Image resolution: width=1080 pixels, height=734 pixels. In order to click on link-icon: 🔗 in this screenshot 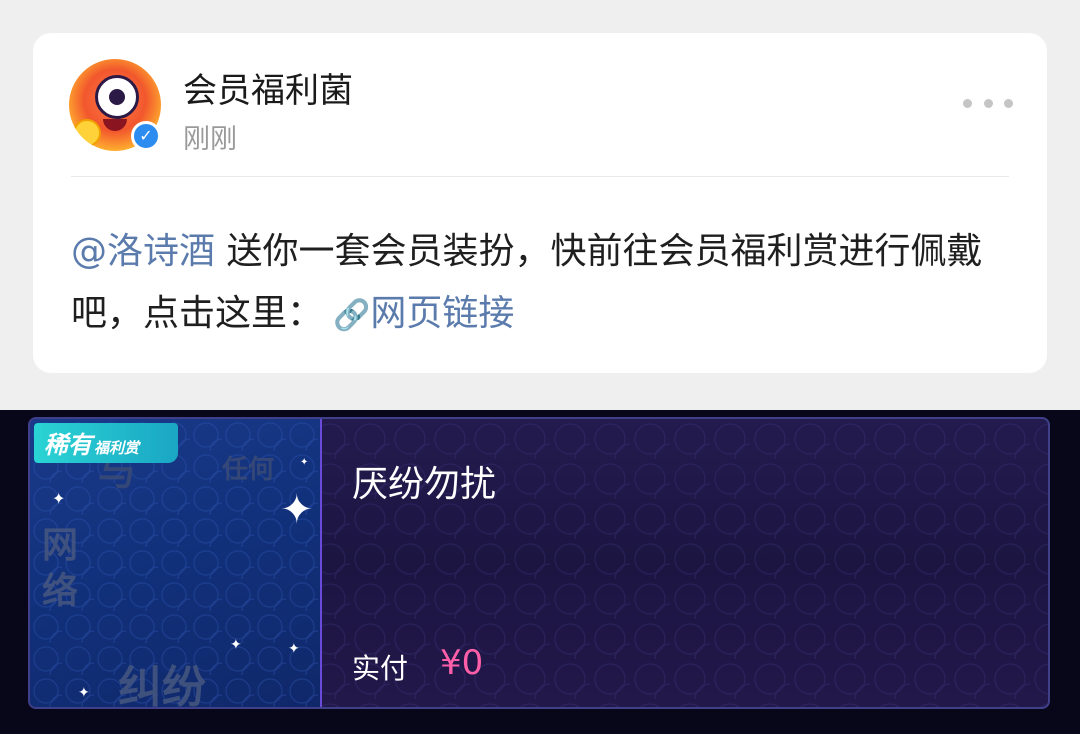, I will do `click(351, 315)`.